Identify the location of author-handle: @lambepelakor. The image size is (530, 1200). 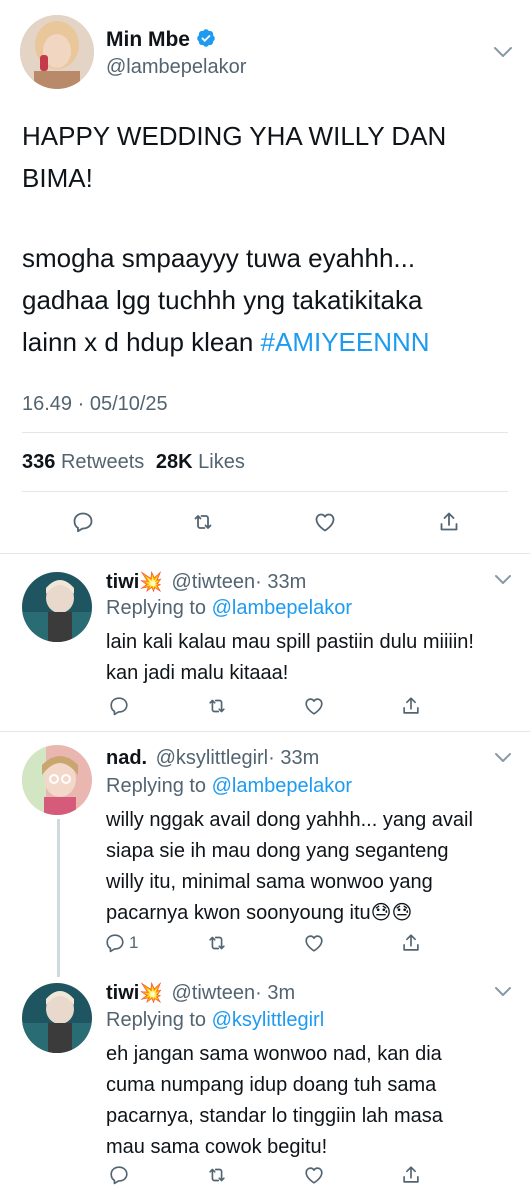
(176, 67).